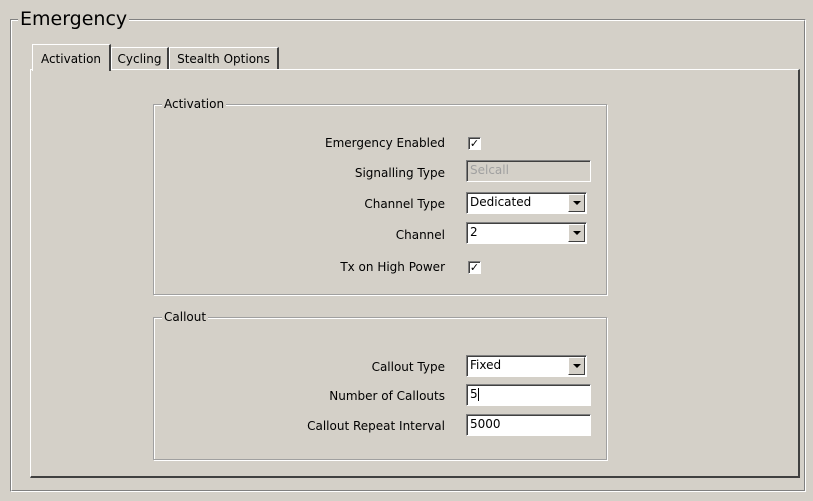 This screenshot has width=813, height=501. Describe the element at coordinates (474, 394) in the screenshot. I see `number-of-callouts-value: 5` at that location.